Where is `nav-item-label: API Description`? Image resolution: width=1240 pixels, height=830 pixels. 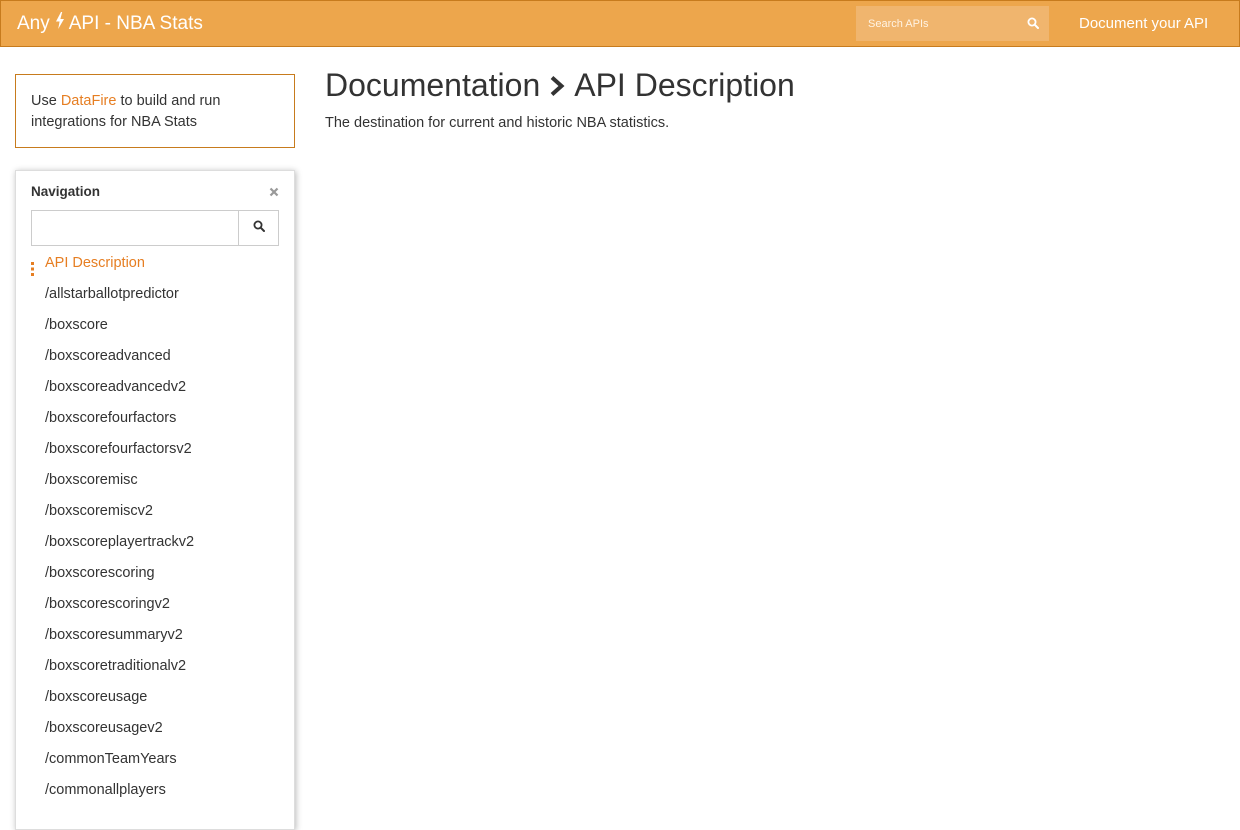 nav-item-label: API Description is located at coordinates (95, 263).